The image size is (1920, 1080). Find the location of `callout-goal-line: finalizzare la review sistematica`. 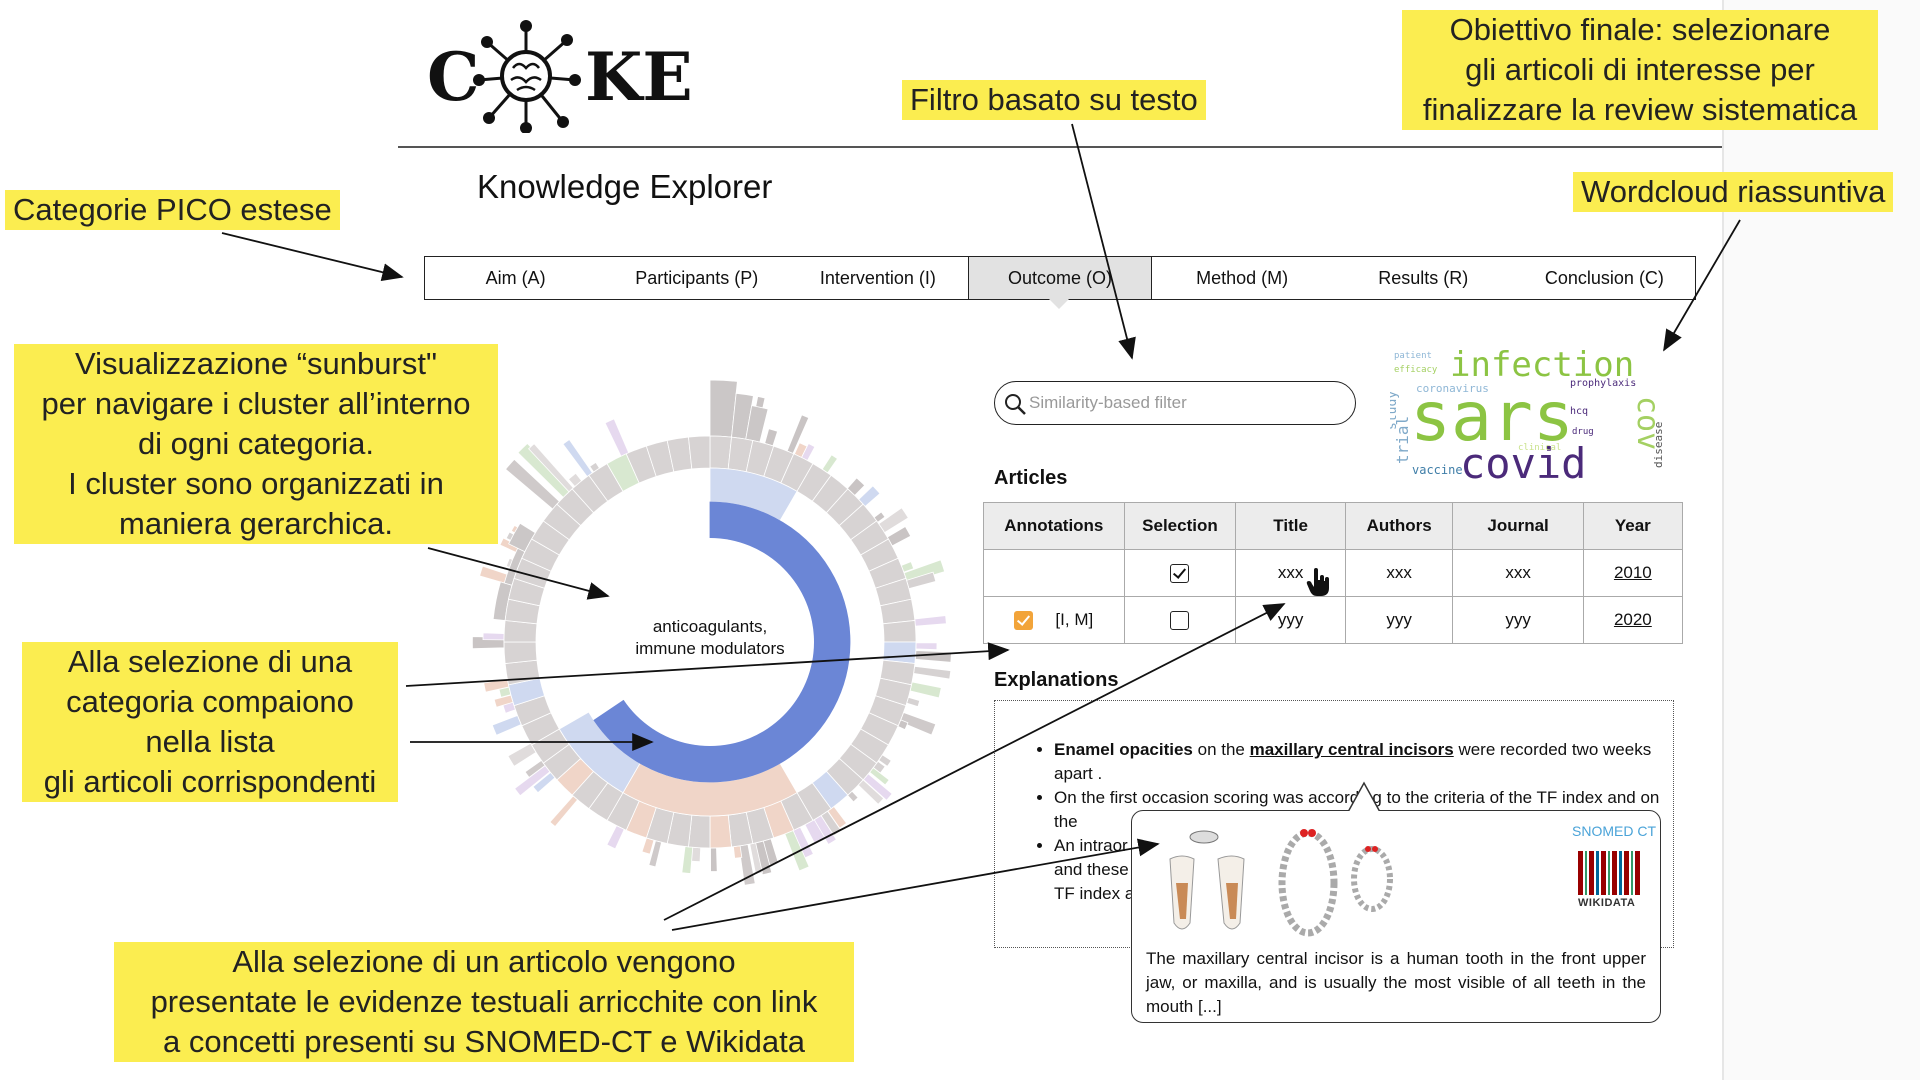

callout-goal-line: finalizzare la review sistematica is located at coordinates (1640, 109).